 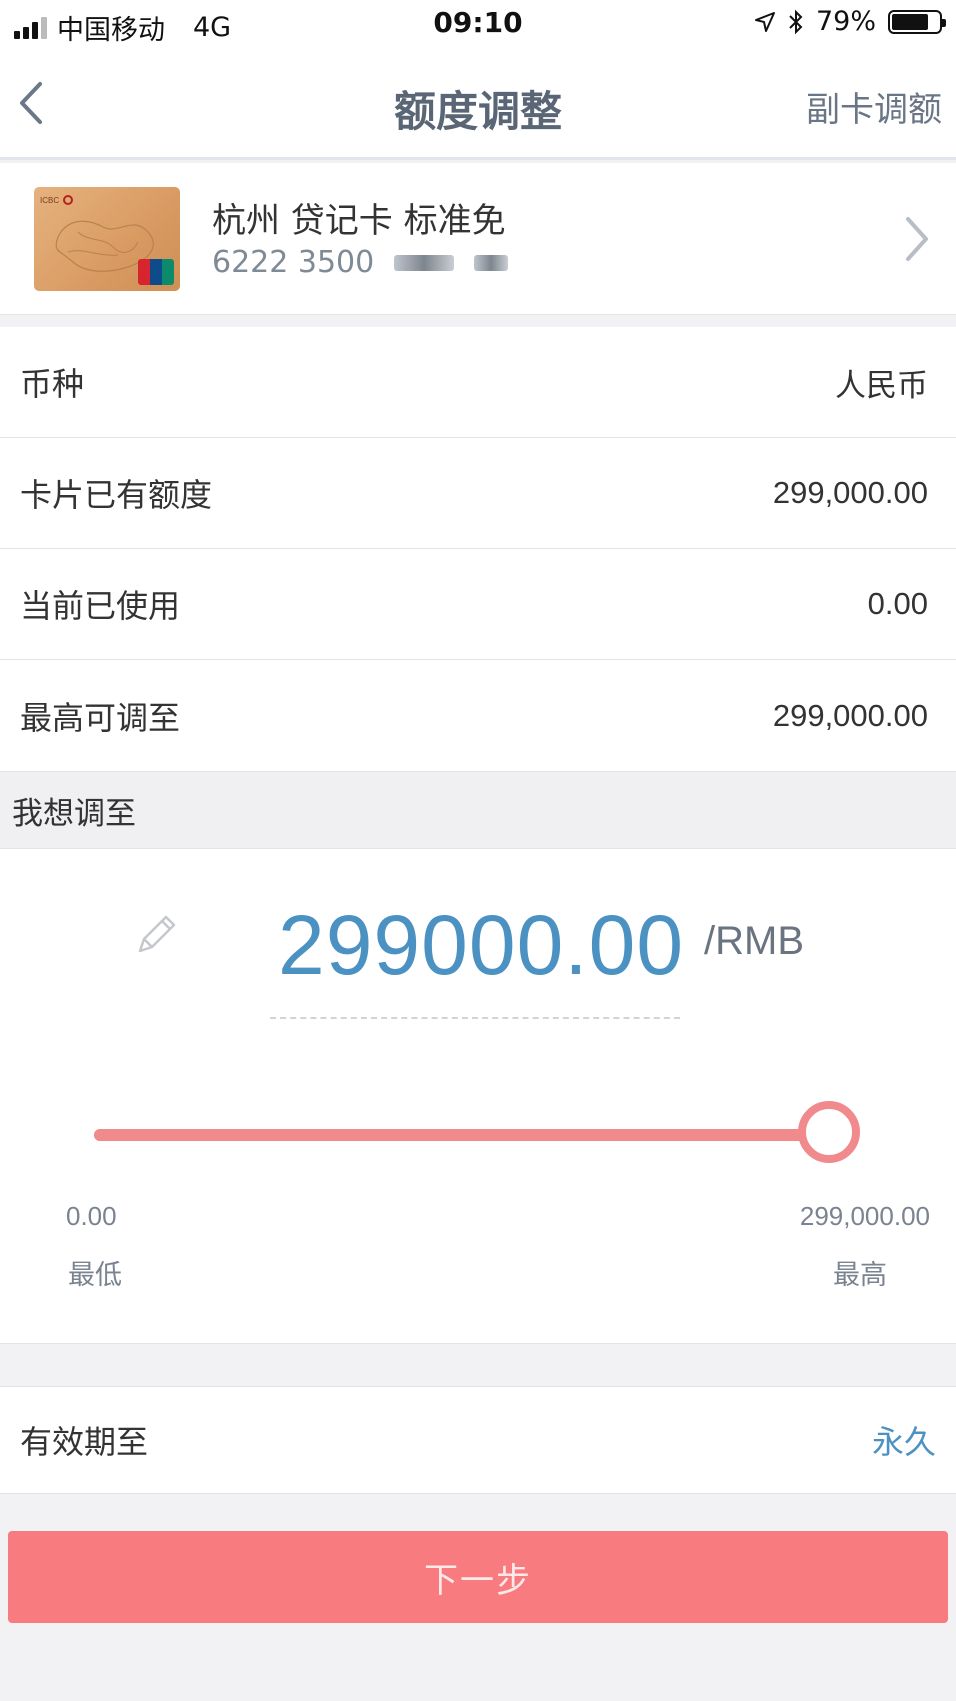 I want to click on adjust-section-header: 我想调至, so click(x=478, y=810).